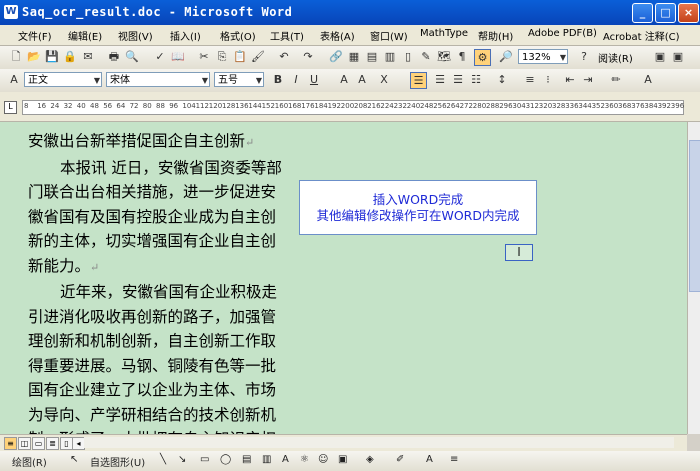 This screenshot has width=700, height=471. What do you see at coordinates (35, 35) in the screenshot?
I see `menu-file: 文件(F)` at bounding box center [35, 35].